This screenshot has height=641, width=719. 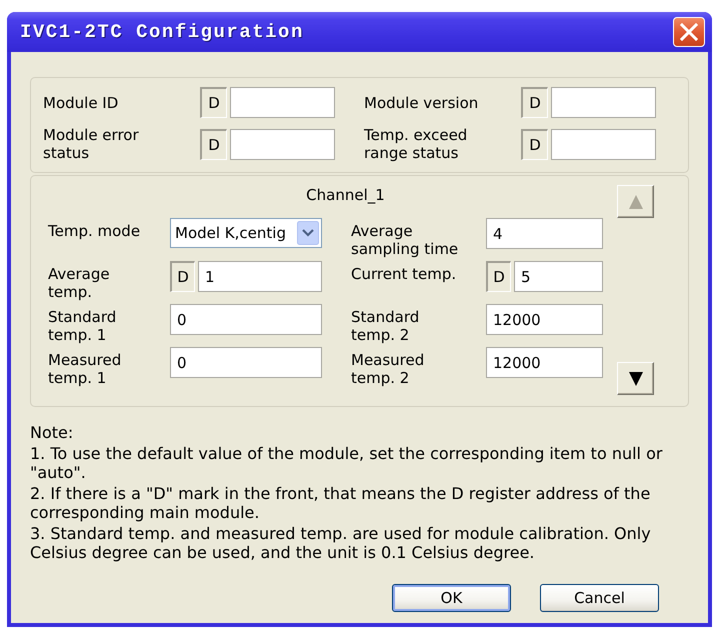 What do you see at coordinates (404, 273) in the screenshot?
I see `field-label: Current temp.` at bounding box center [404, 273].